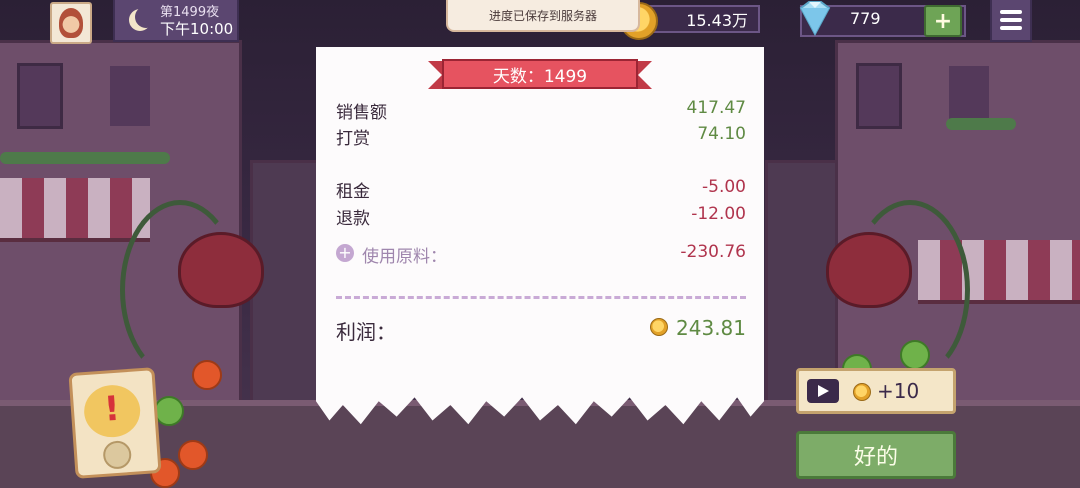  What do you see at coordinates (353, 139) in the screenshot?
I see `tips-label: 打赏` at bounding box center [353, 139].